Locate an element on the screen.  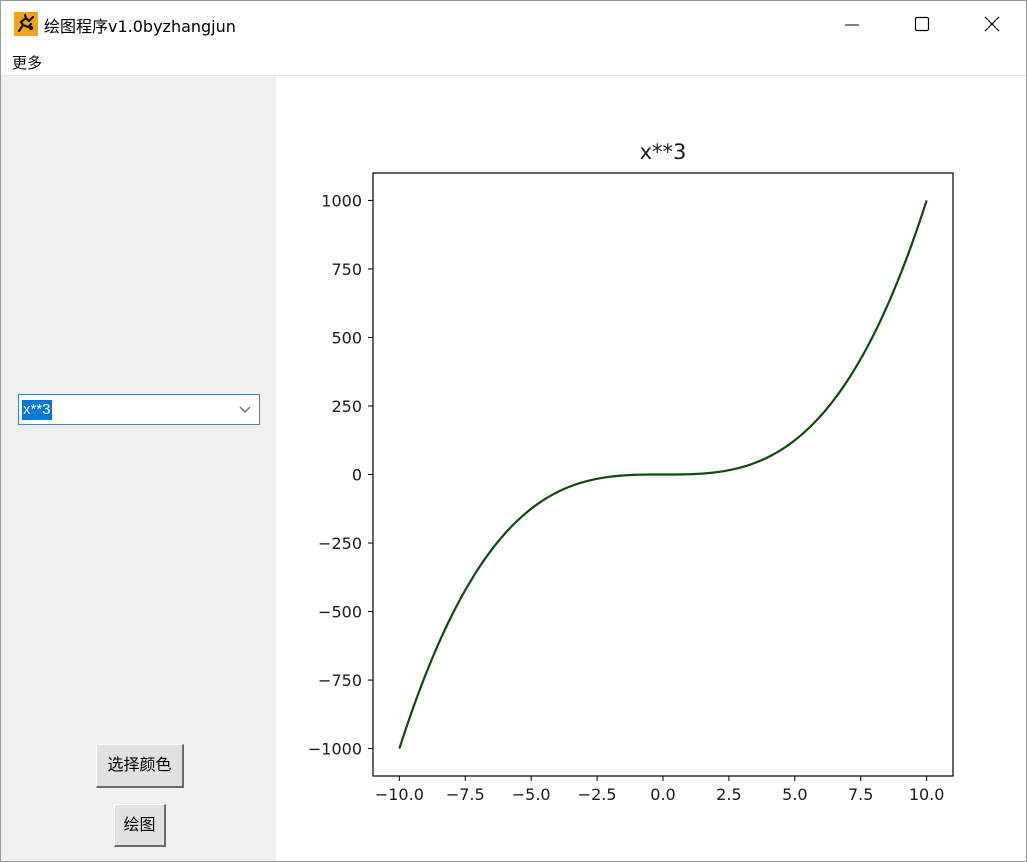
window-title: 绘图程序v1.0byzhangjun is located at coordinates (140, 26).